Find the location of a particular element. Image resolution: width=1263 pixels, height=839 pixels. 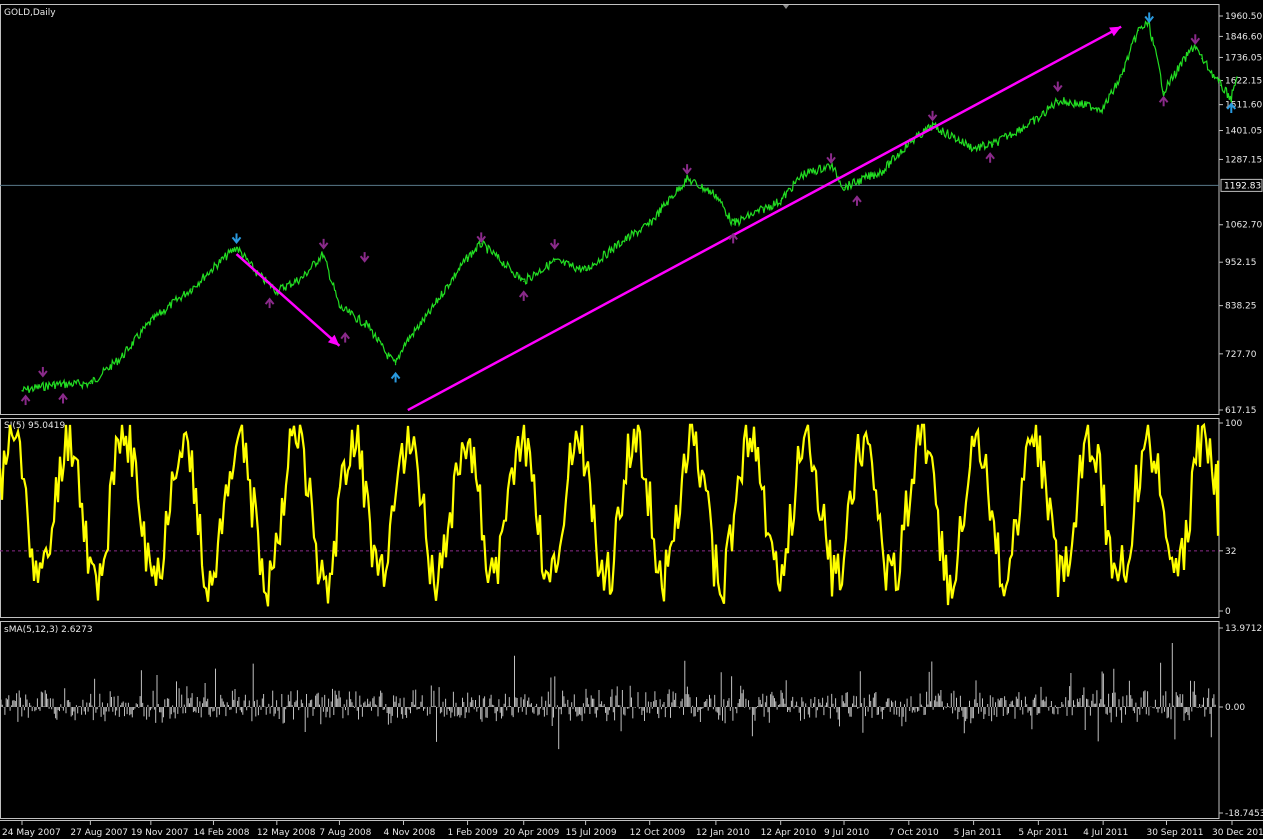

x-tick-label: 7 Aug 2008 is located at coordinates (345, 833).